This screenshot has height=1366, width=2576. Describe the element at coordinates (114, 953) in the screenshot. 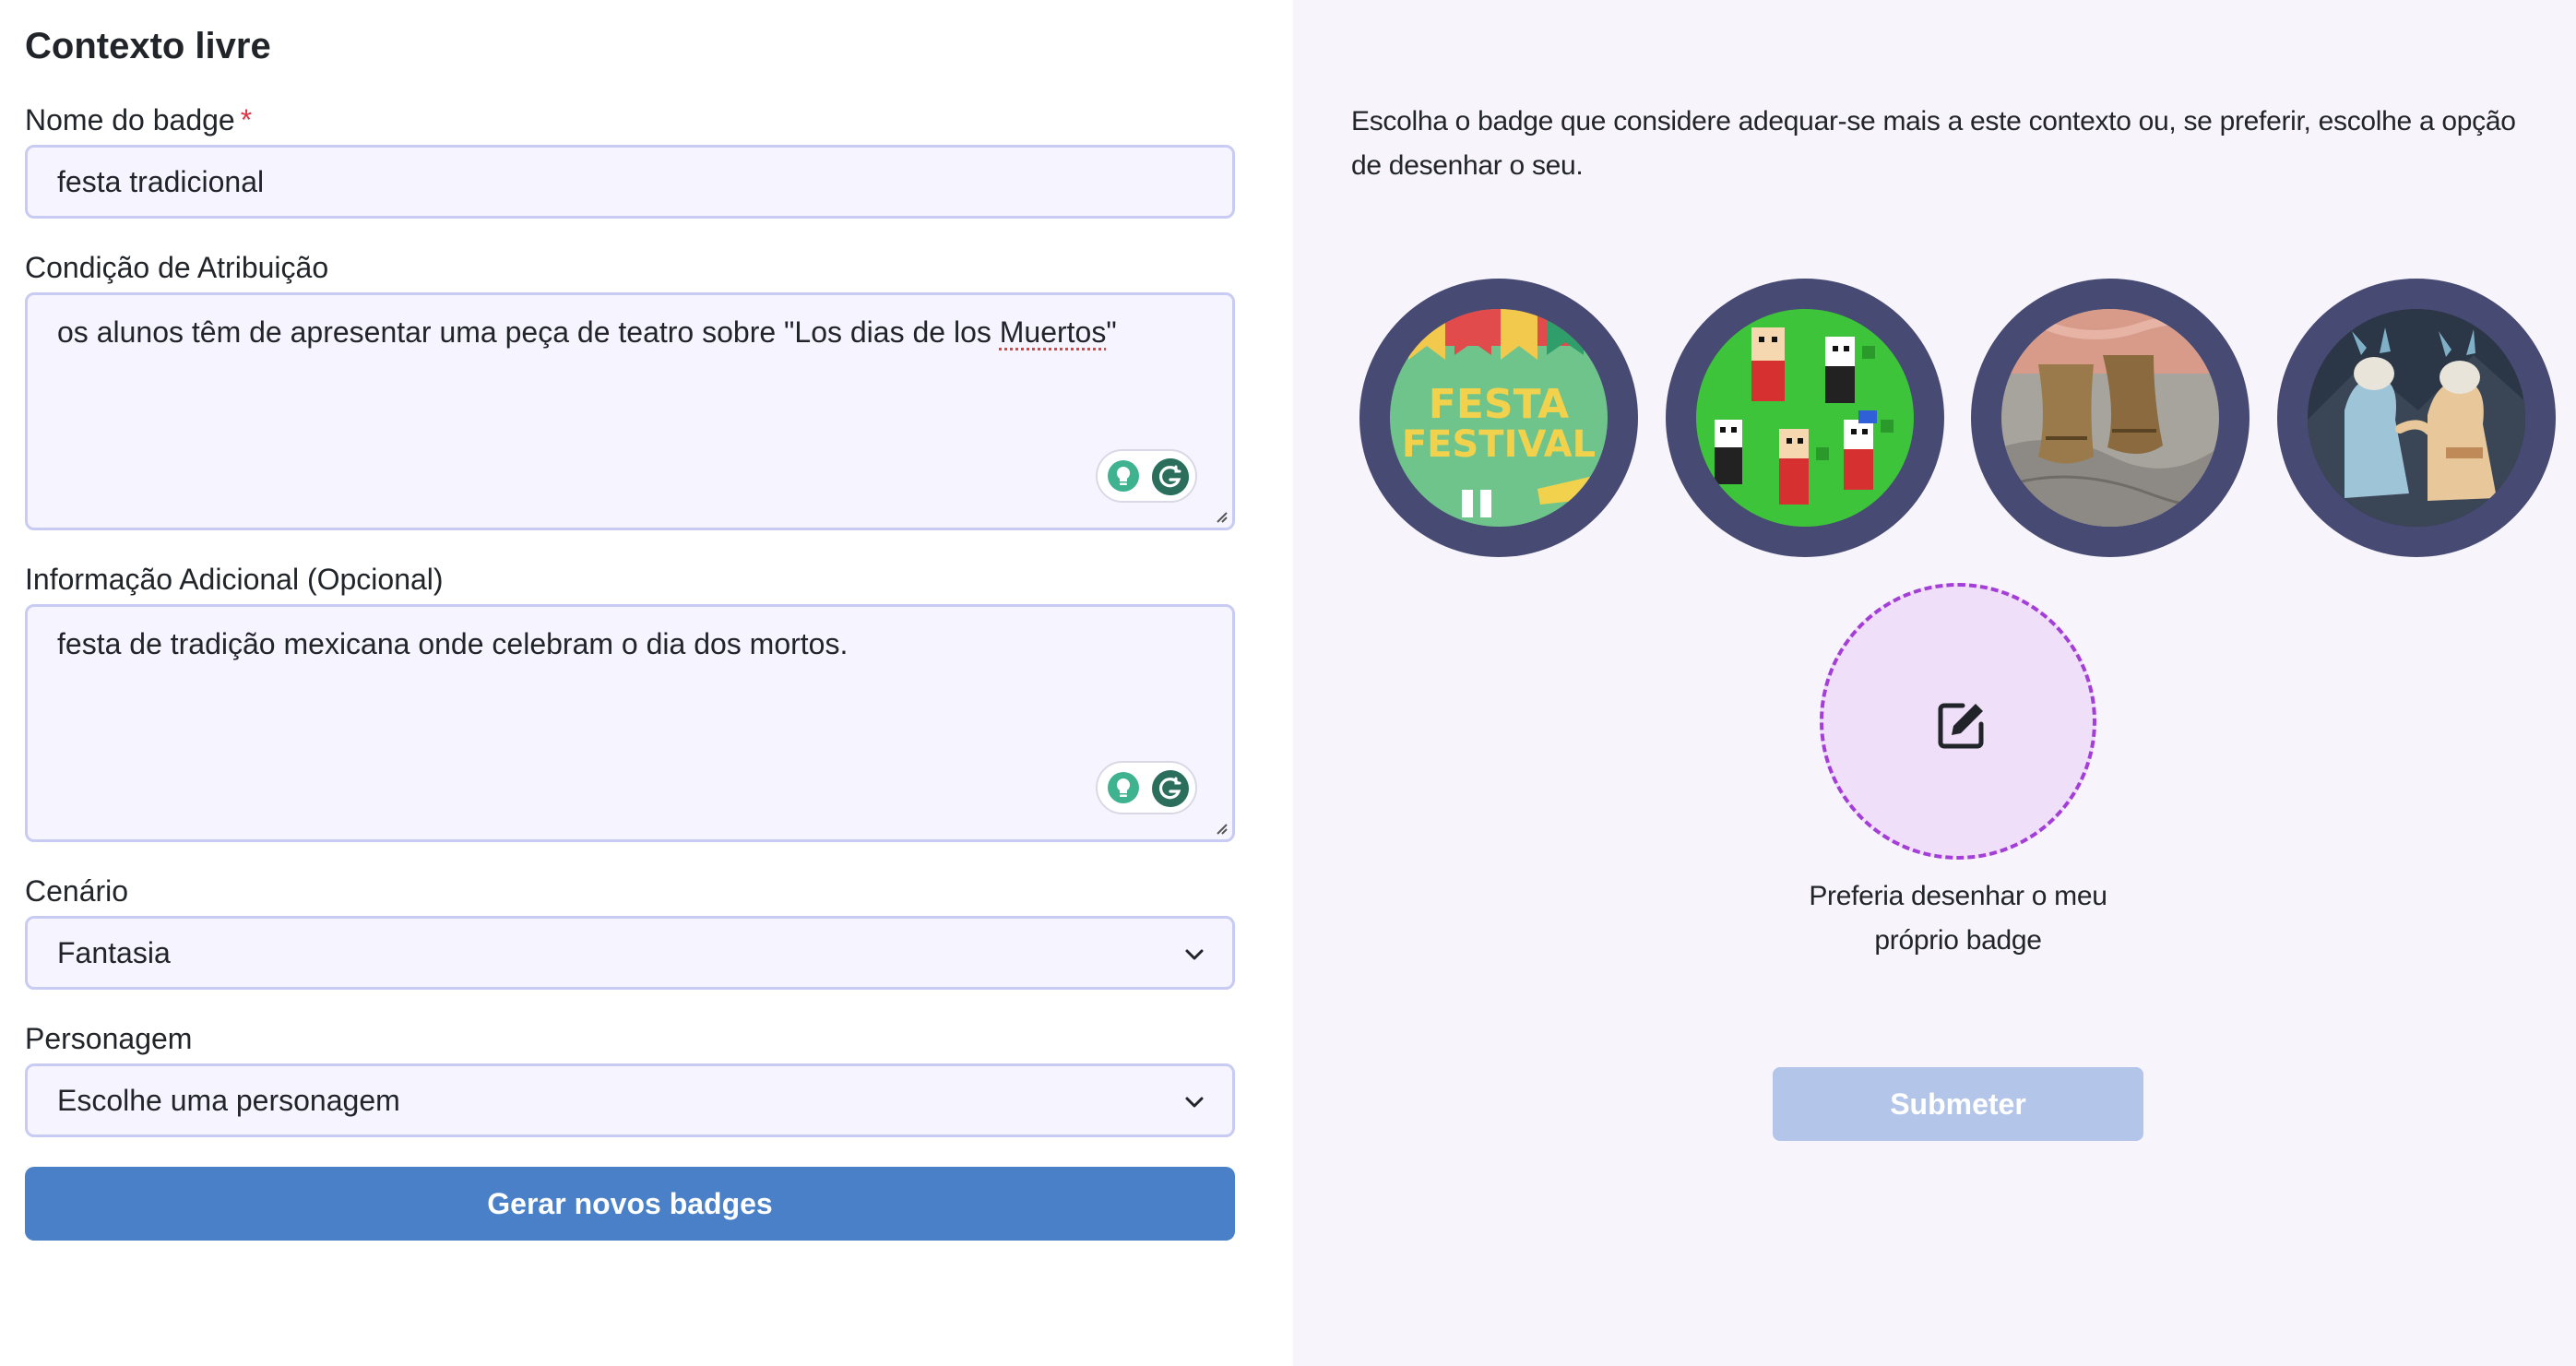

I see `scenario-selected-value: Fantasia` at that location.